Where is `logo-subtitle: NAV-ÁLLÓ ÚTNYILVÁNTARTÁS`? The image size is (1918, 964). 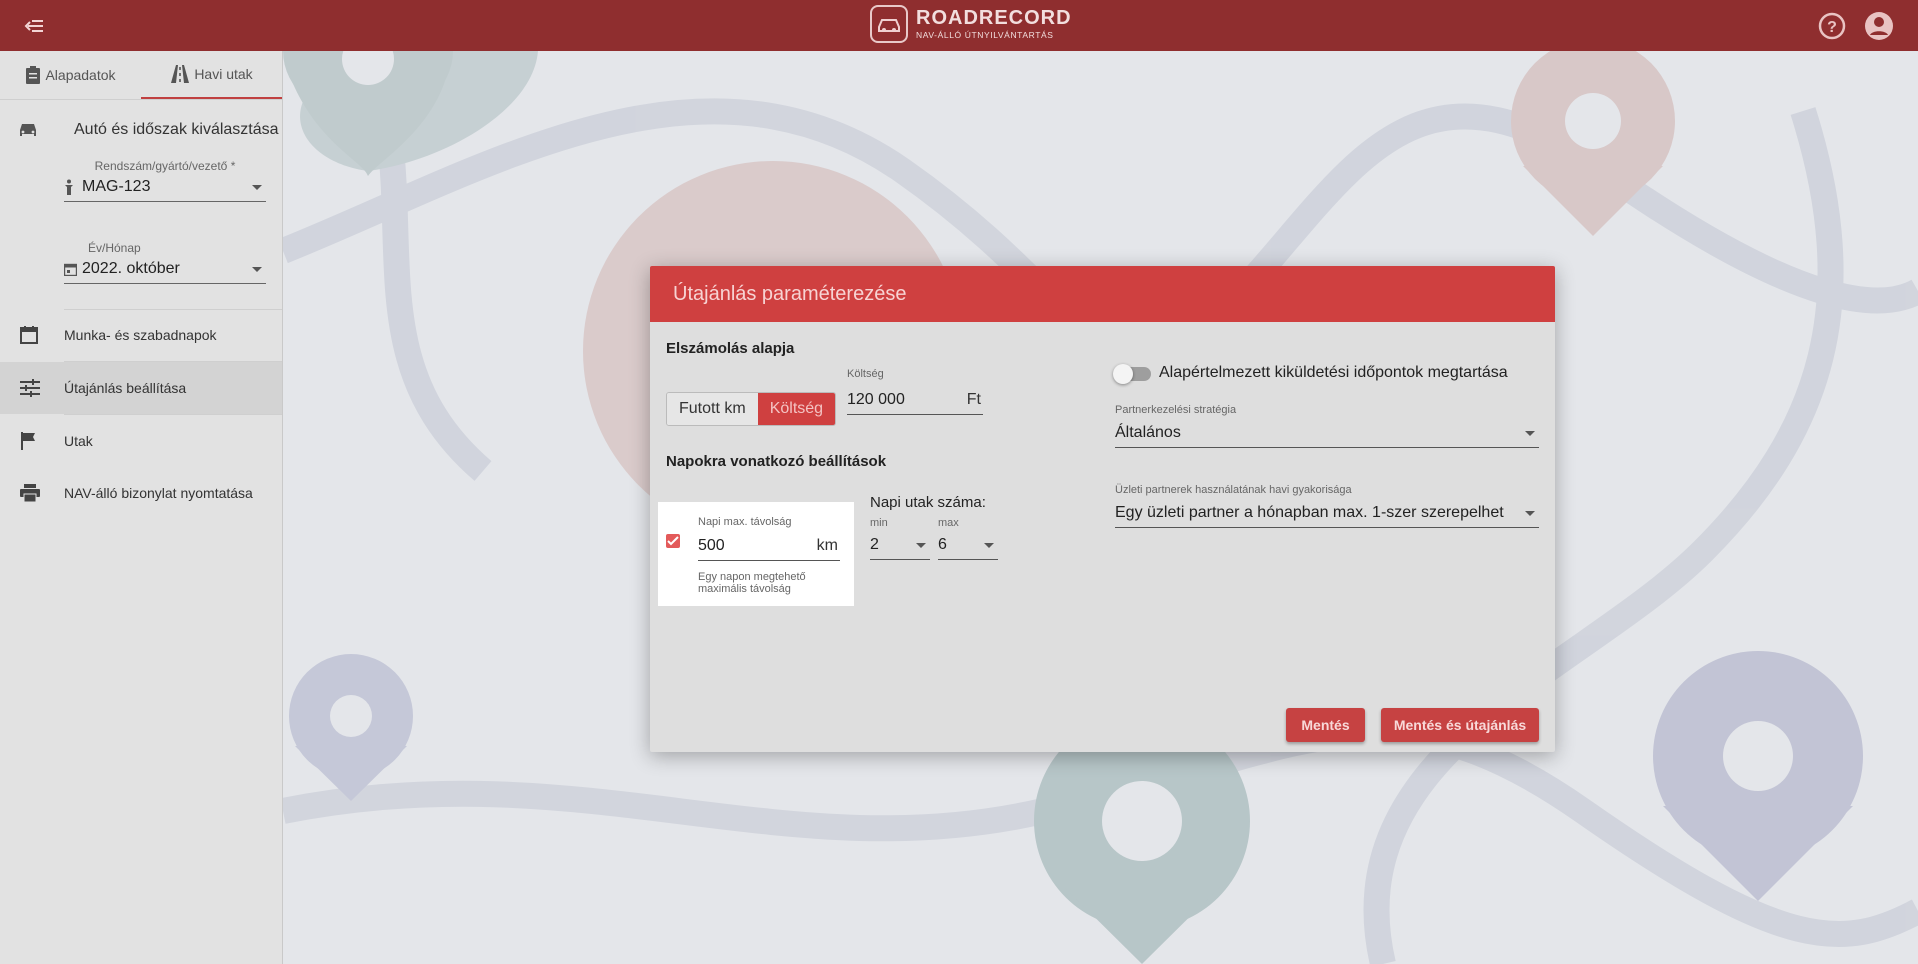
logo-subtitle: NAV-ÁLLÓ ÚTNYILVÁNTARTÁS is located at coordinates (985, 35).